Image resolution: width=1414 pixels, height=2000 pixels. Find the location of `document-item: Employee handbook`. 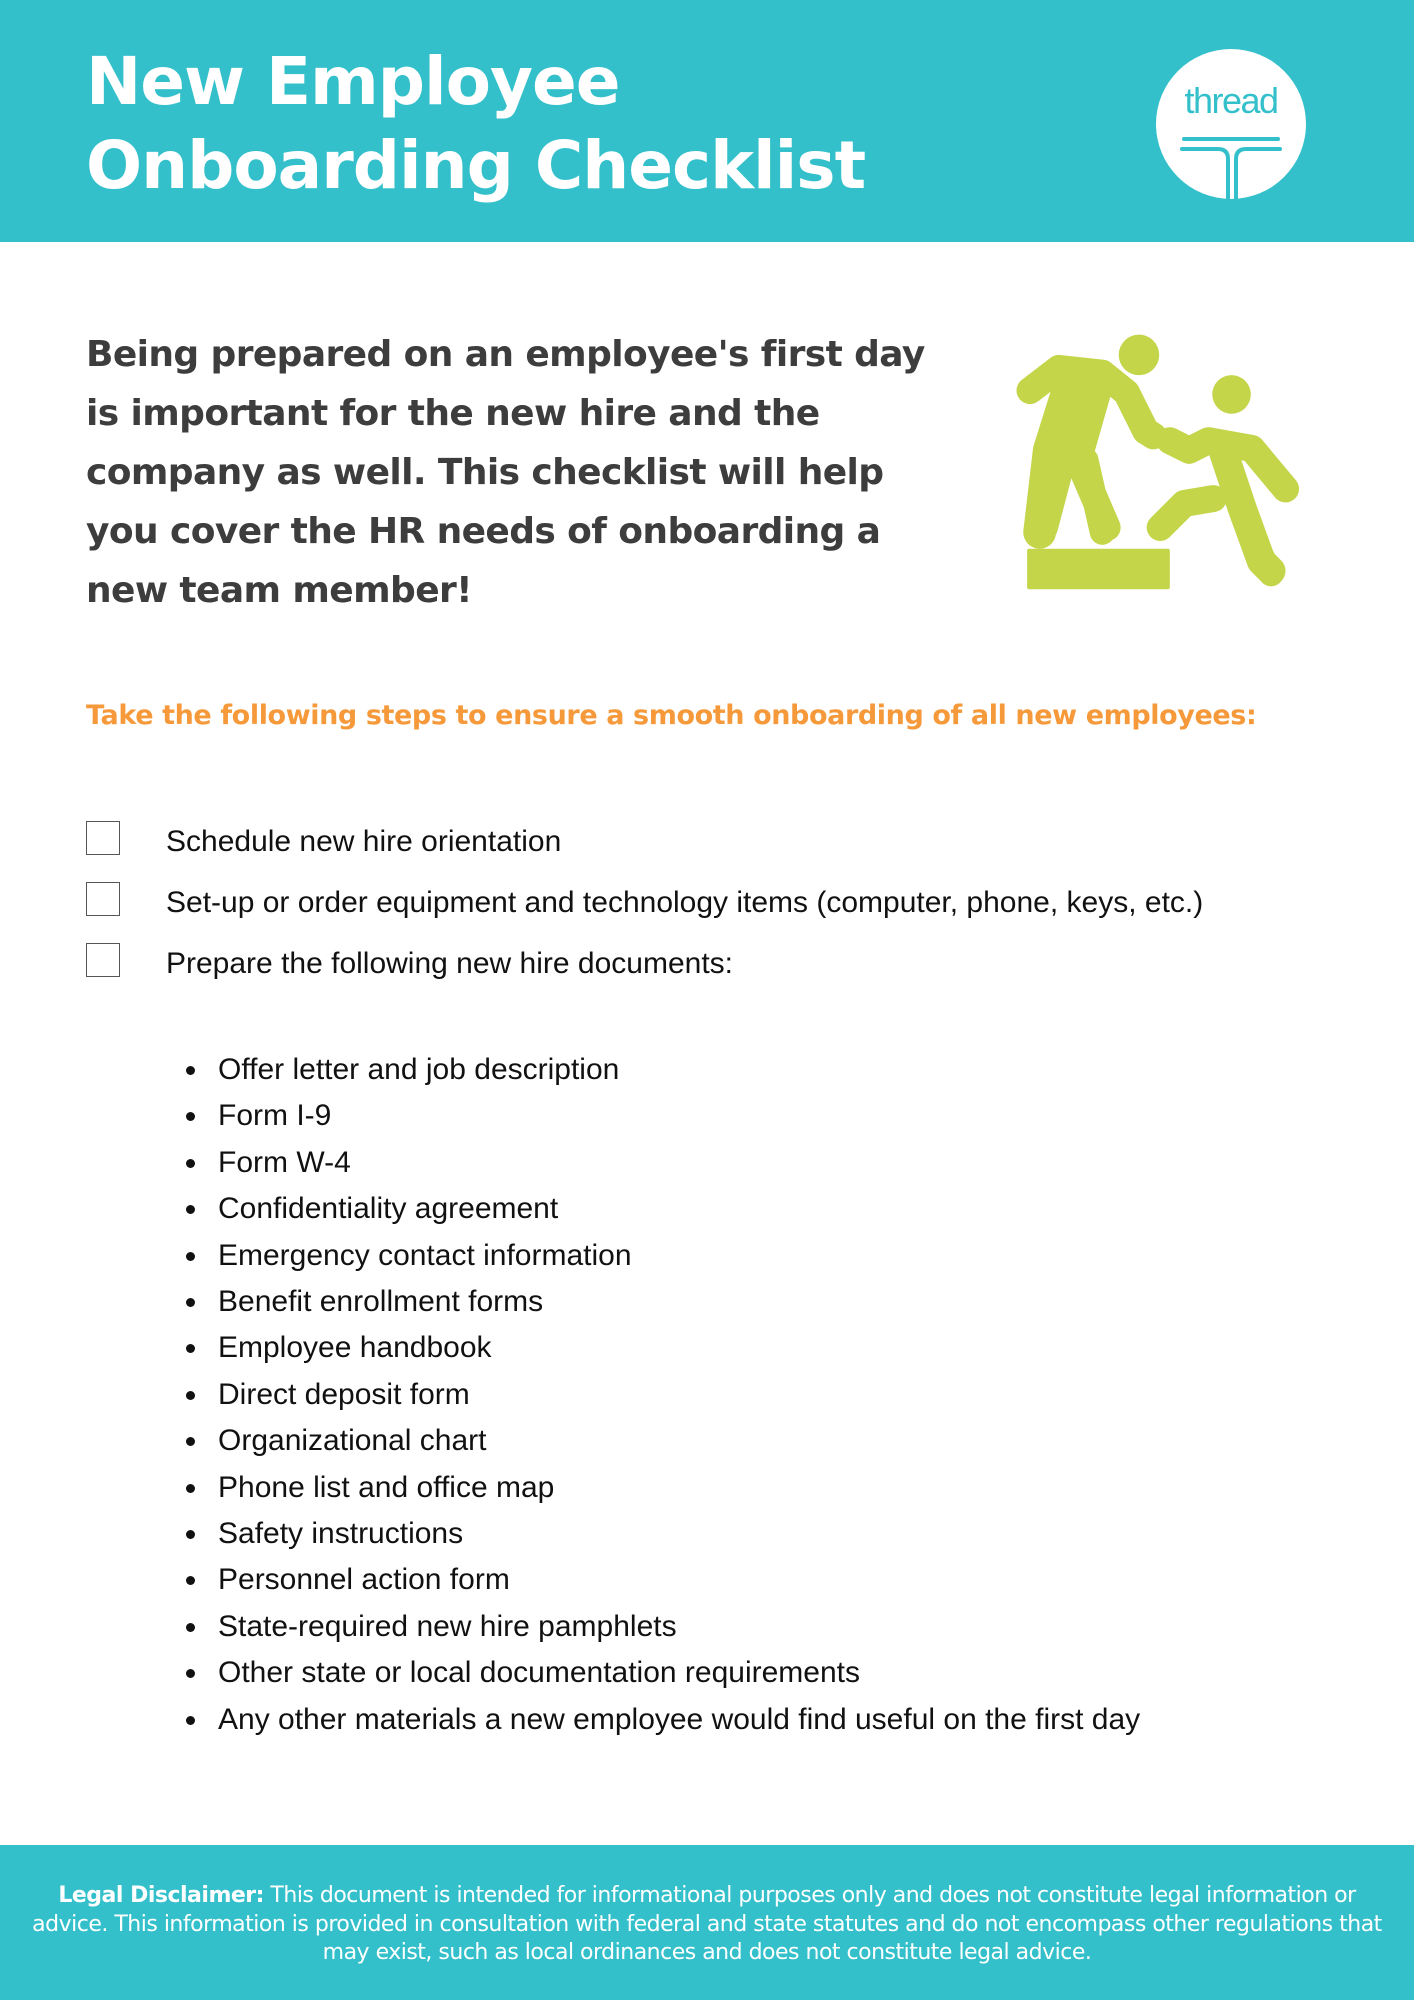

document-item: Employee handbook is located at coordinates (663, 1348).